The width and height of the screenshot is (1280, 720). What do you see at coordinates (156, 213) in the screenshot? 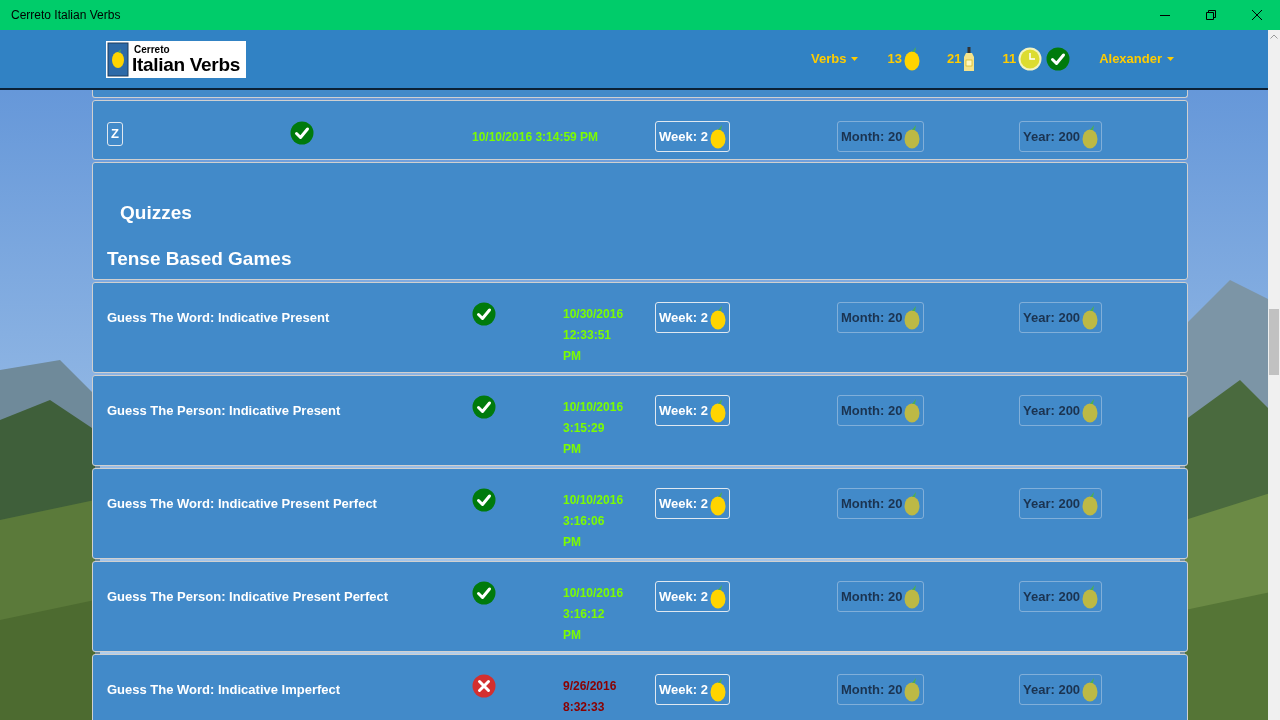
I see `section-title: Quizzes` at bounding box center [156, 213].